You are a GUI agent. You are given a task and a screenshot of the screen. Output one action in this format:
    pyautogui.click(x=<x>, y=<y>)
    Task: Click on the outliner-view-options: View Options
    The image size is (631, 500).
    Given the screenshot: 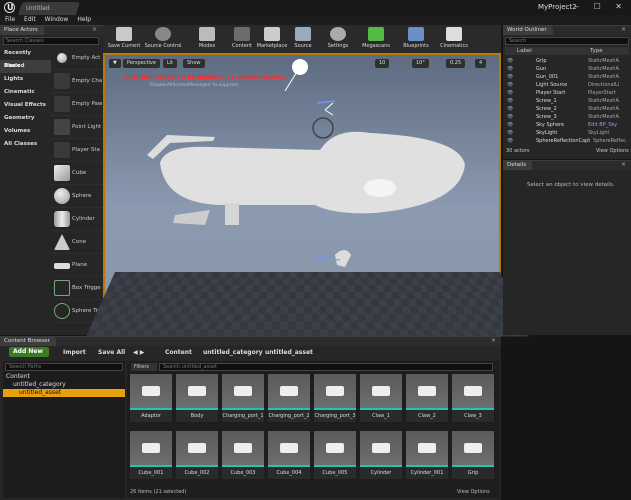 What is the action you would take?
    pyautogui.click(x=612, y=151)
    